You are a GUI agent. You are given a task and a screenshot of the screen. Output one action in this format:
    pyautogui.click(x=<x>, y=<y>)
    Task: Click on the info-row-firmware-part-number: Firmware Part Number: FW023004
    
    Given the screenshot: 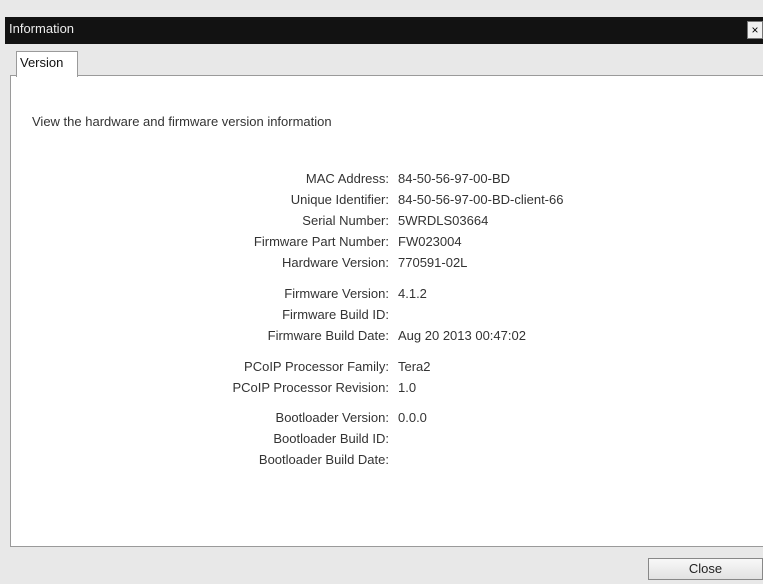 What is the action you would take?
    pyautogui.click(x=381, y=244)
    